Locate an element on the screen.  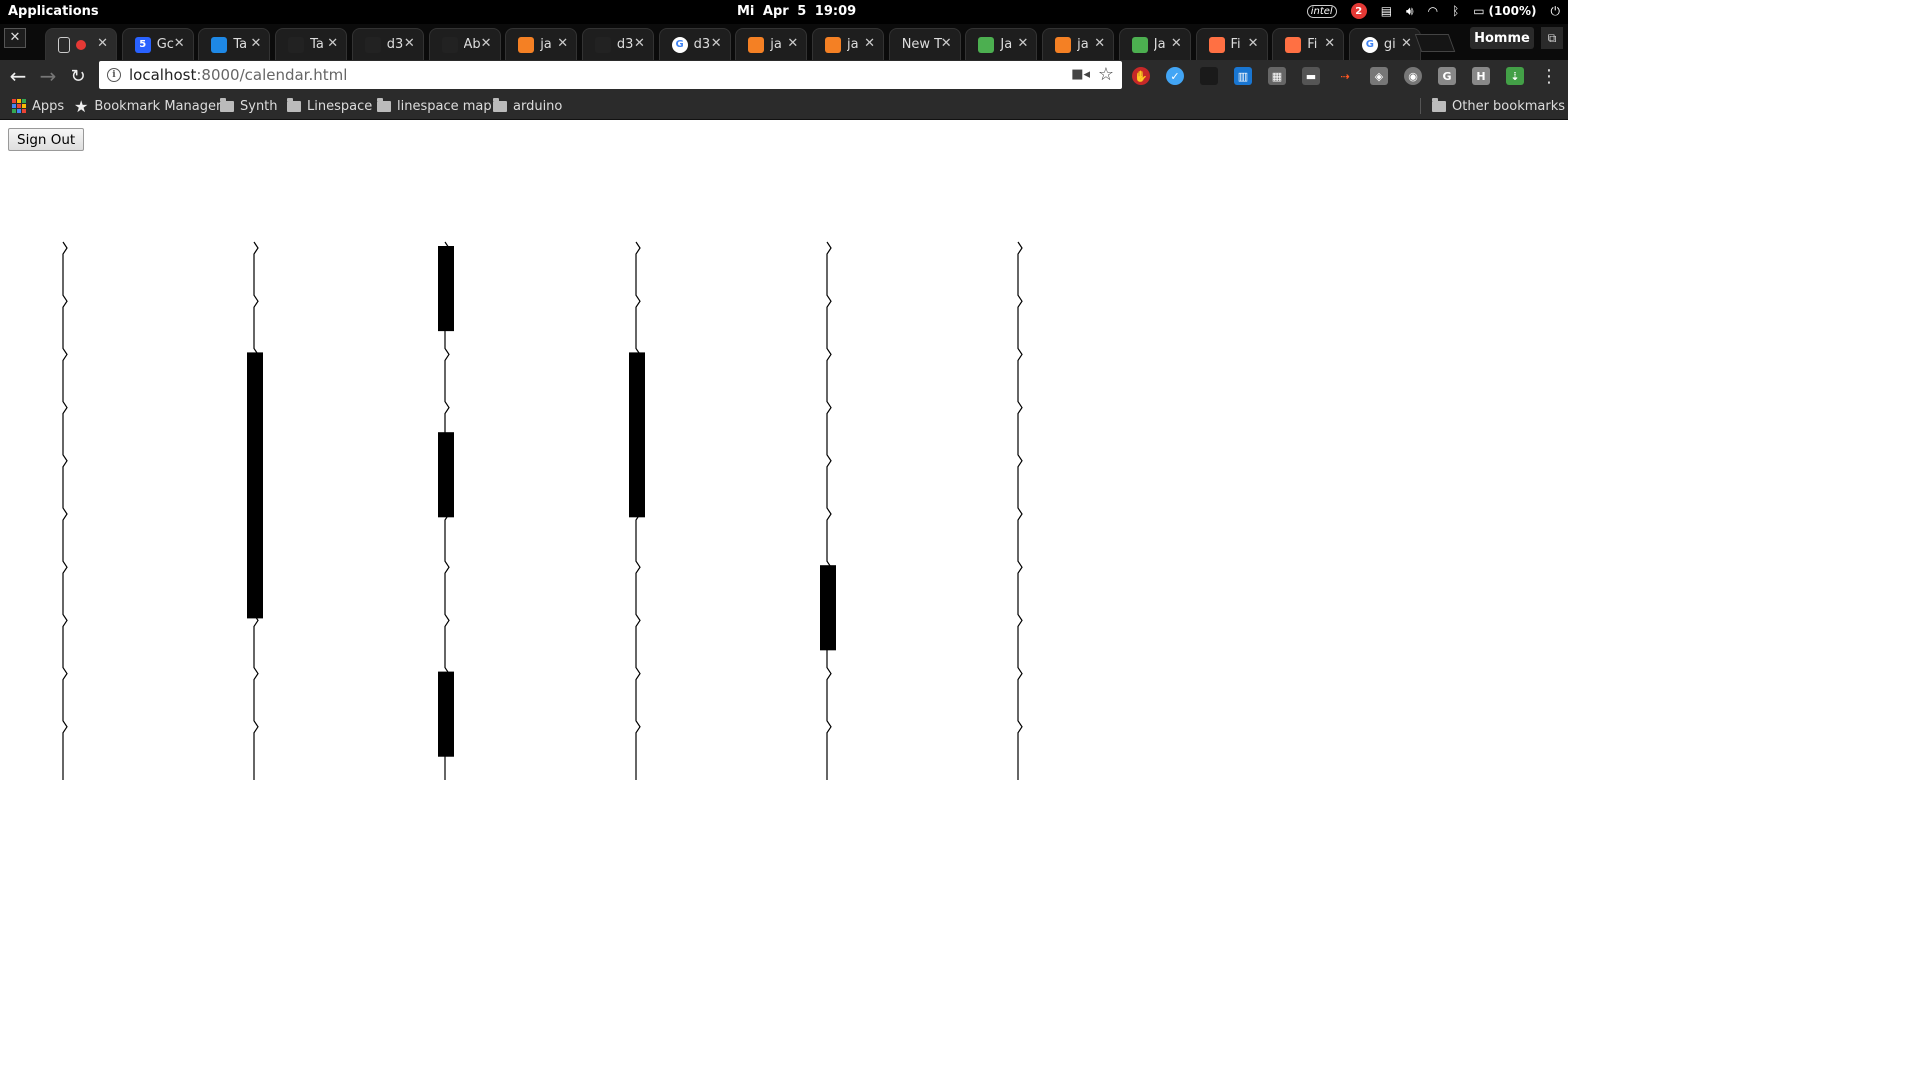
battery-icon: ▭ (100%) is located at coordinates (1504, 11).